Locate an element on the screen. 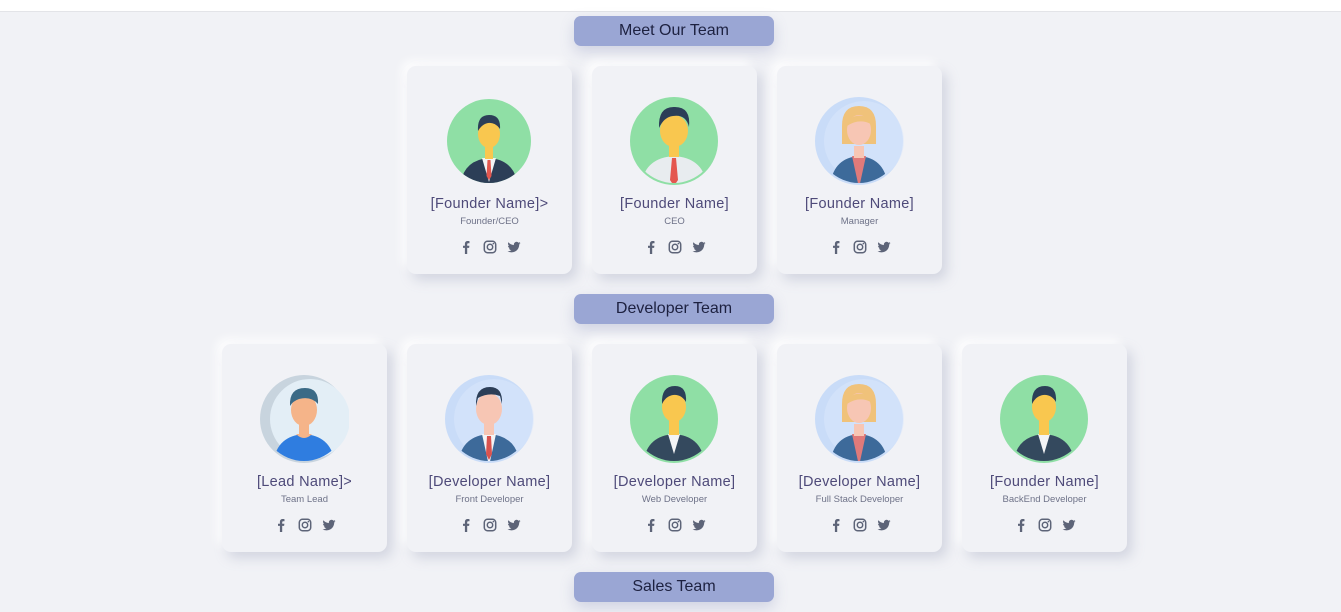 The image size is (1341, 612). team-card: [Lead Name]> Team Lead is located at coordinates (304, 448).